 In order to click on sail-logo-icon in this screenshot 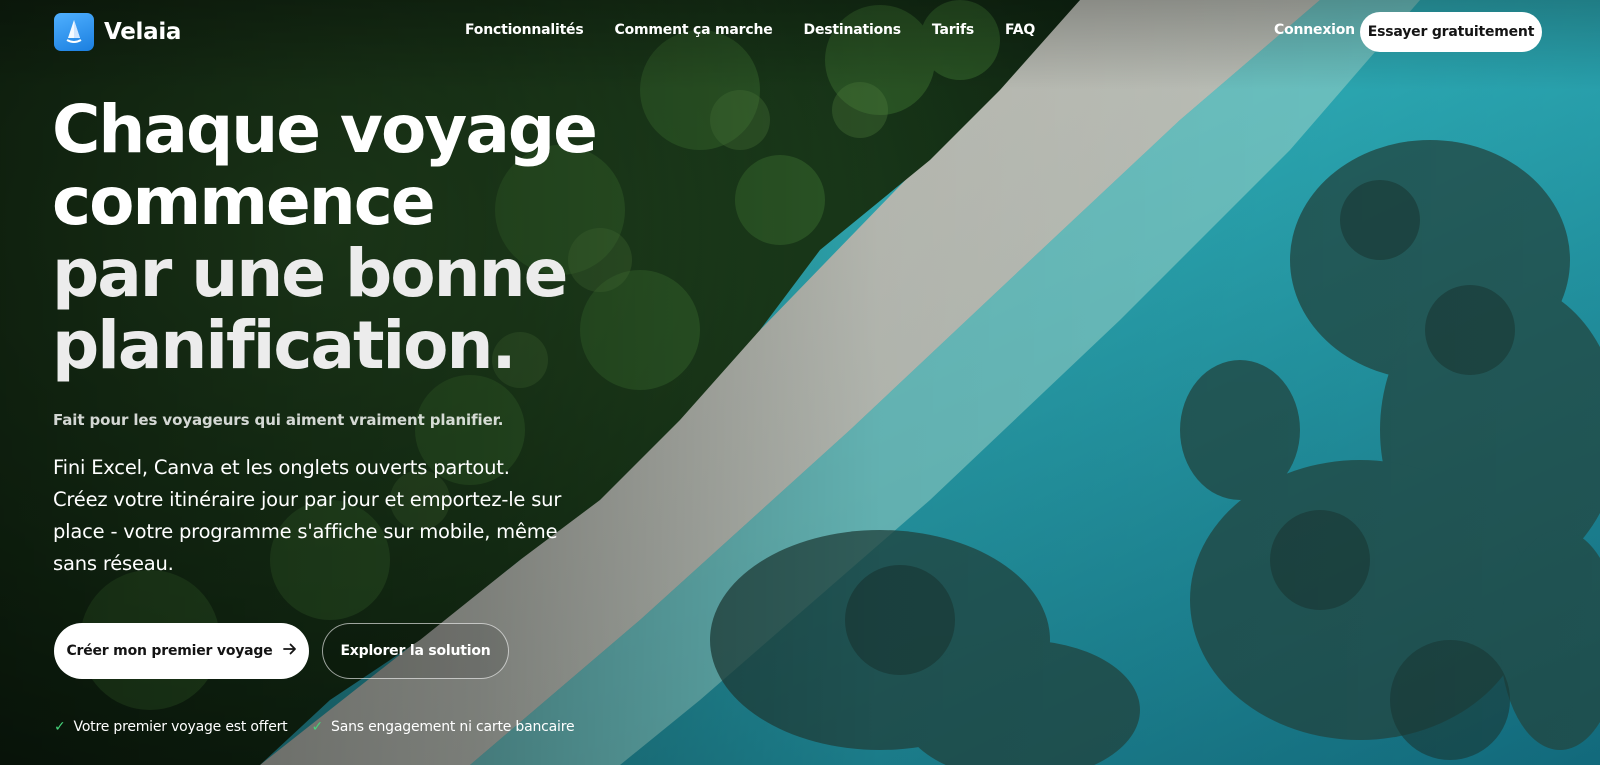, I will do `click(74, 32)`.